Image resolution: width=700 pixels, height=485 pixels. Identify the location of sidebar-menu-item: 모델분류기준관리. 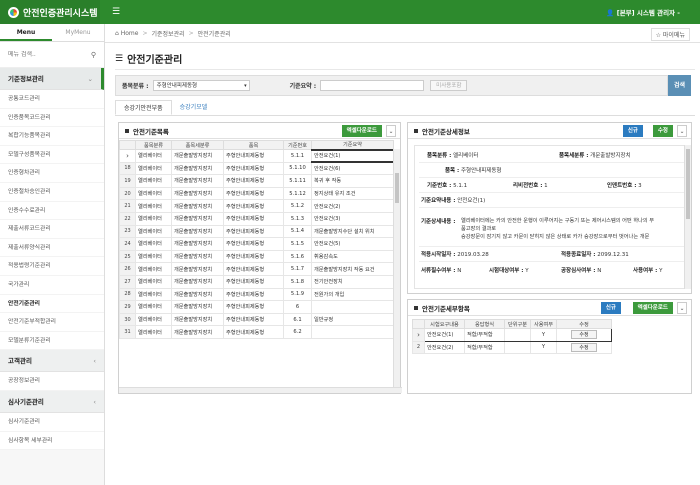
(52, 341).